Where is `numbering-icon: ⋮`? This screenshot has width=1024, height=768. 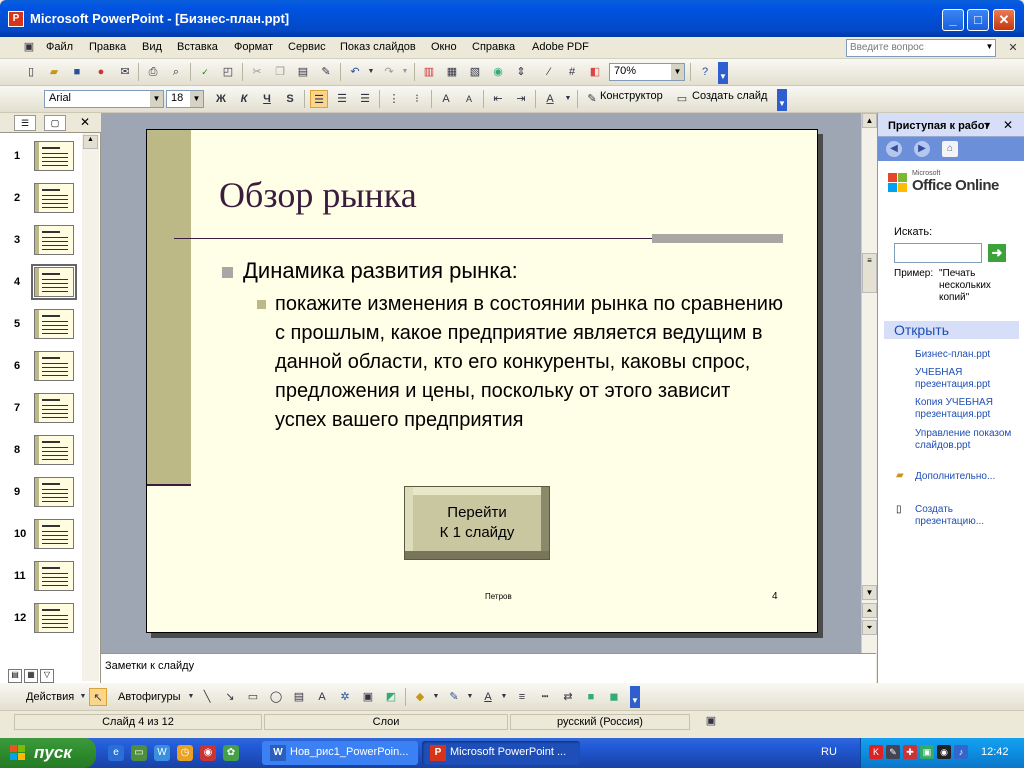 numbering-icon: ⋮ is located at coordinates (394, 99).